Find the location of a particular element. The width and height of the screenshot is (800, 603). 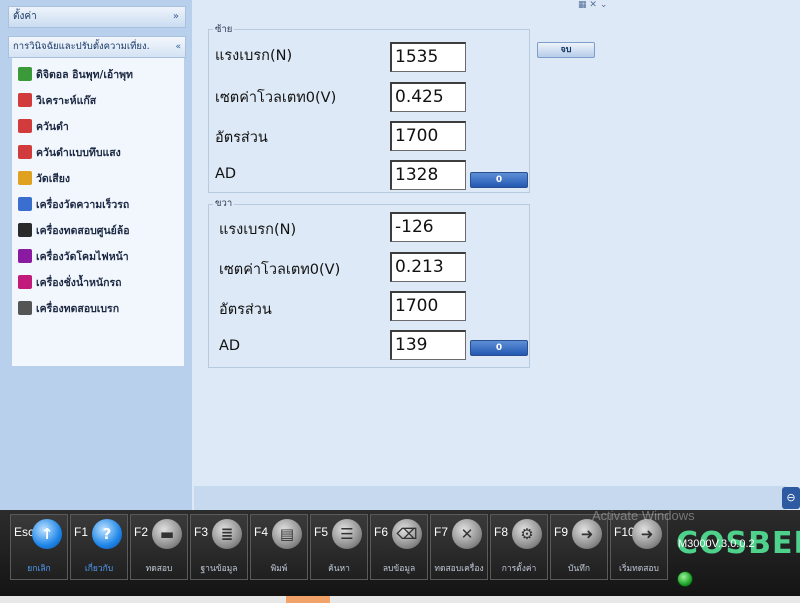

fkey-f3: F3 ≣ ฐานข้อมูล is located at coordinates (219, 547).